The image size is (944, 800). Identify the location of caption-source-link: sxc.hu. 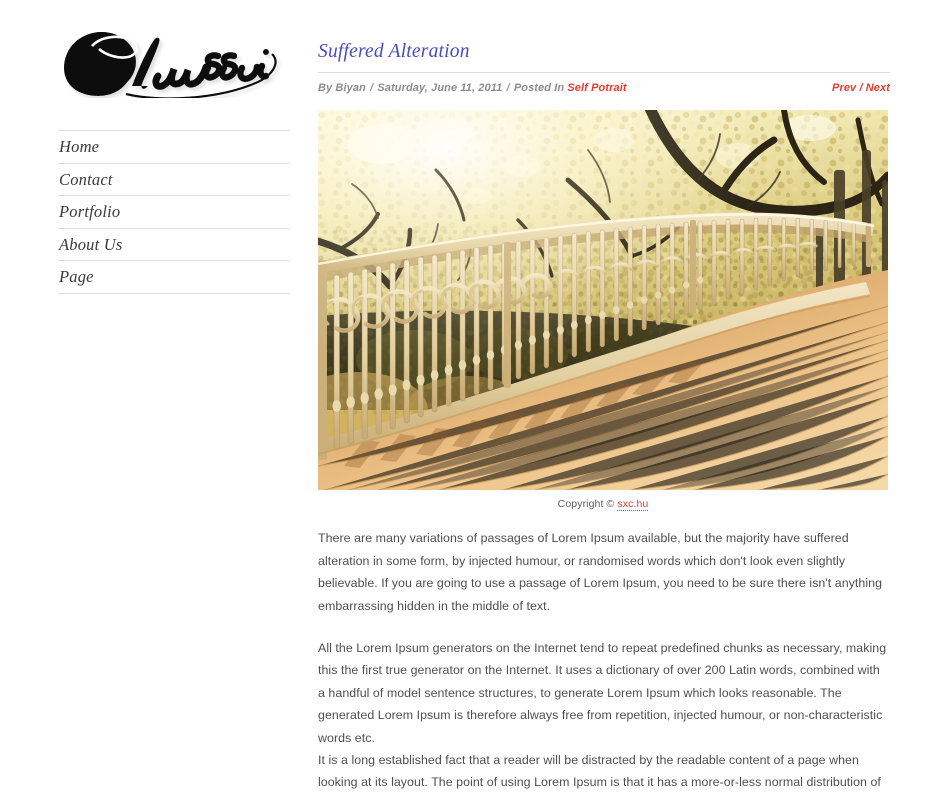
(633, 505).